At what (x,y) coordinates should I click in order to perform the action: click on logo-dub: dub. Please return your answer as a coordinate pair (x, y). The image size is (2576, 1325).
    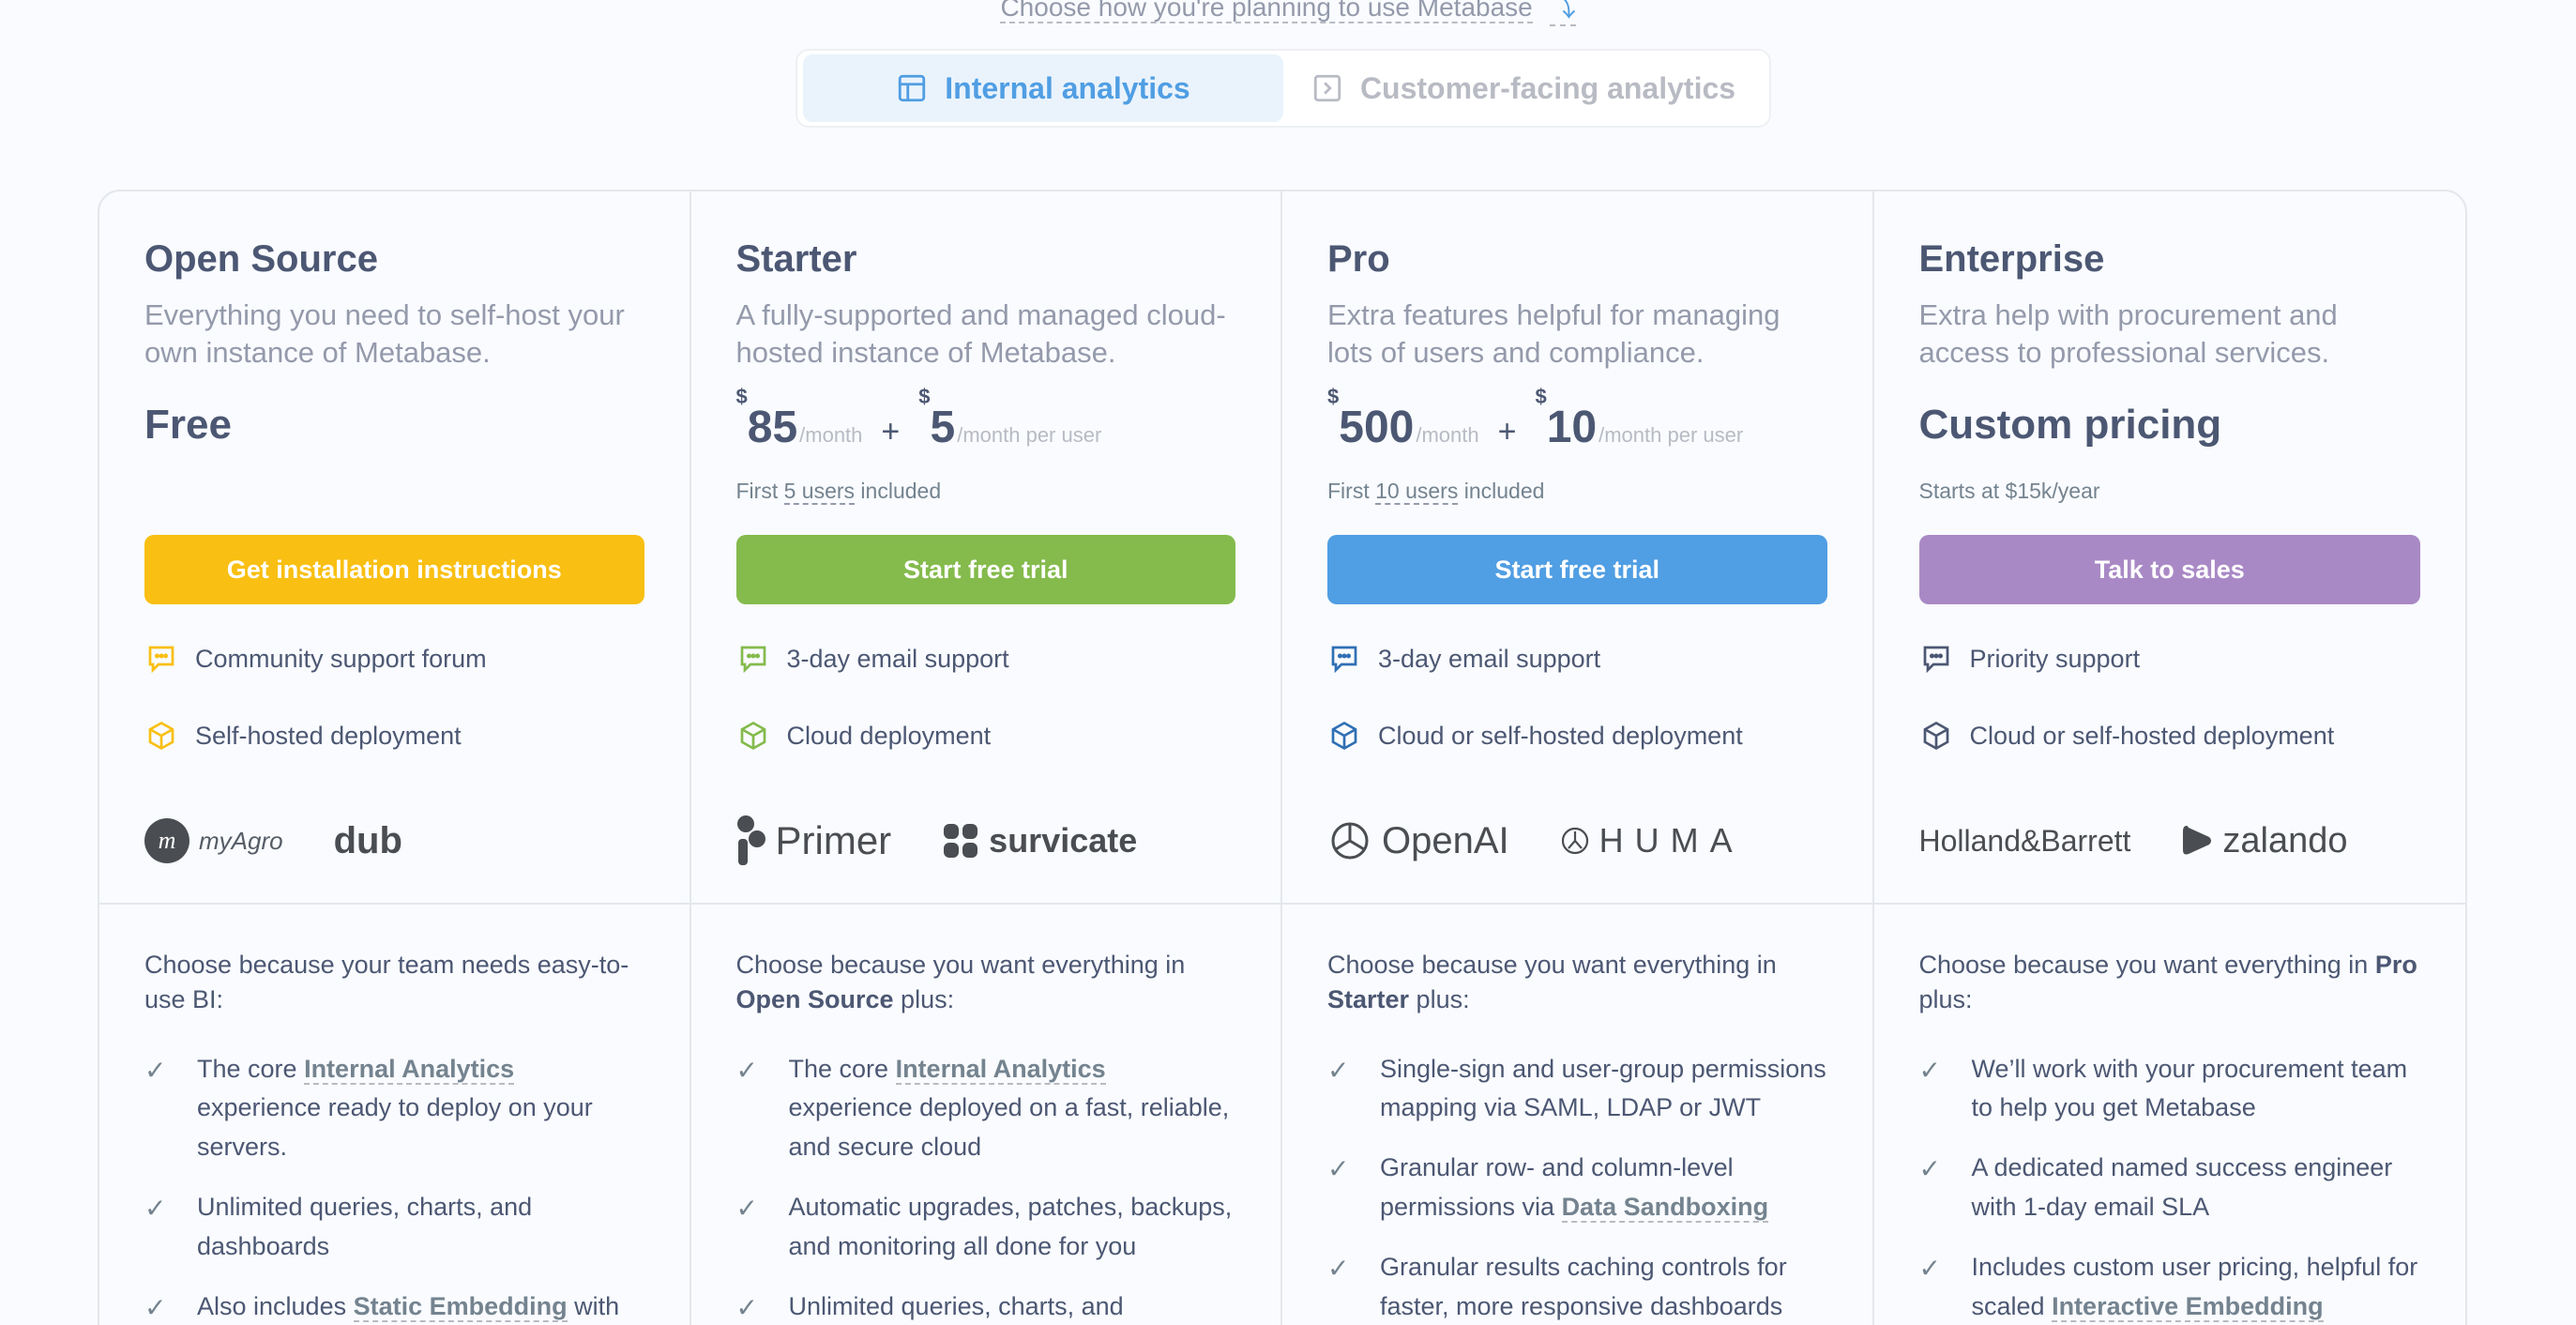
    Looking at the image, I should click on (367, 840).